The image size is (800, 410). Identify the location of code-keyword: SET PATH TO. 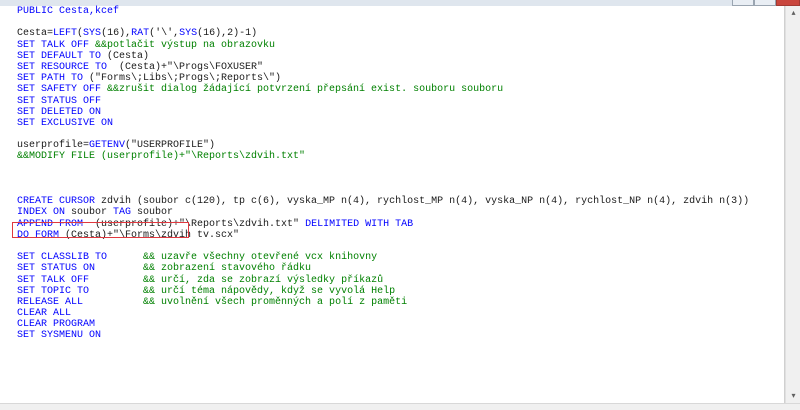
(53, 79).